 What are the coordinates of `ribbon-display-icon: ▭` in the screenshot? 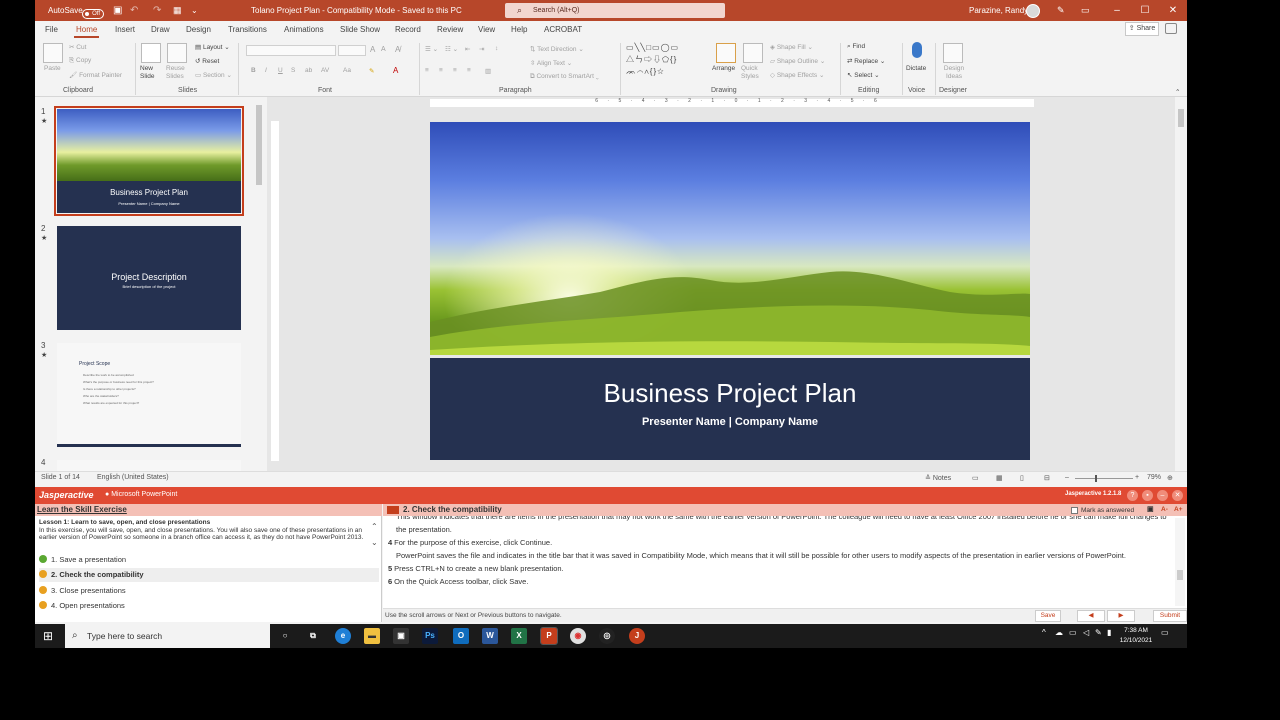 It's located at (1085, 10).